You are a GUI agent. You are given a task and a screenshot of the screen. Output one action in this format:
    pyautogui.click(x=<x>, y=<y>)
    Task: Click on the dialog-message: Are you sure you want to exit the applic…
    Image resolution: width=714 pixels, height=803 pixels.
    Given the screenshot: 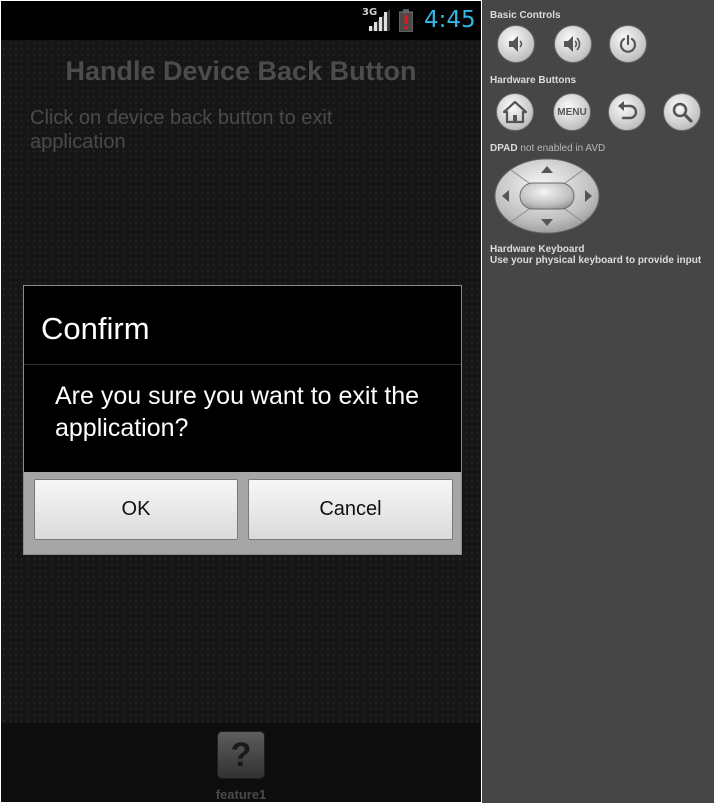 What is the action you would take?
    pyautogui.click(x=237, y=412)
    